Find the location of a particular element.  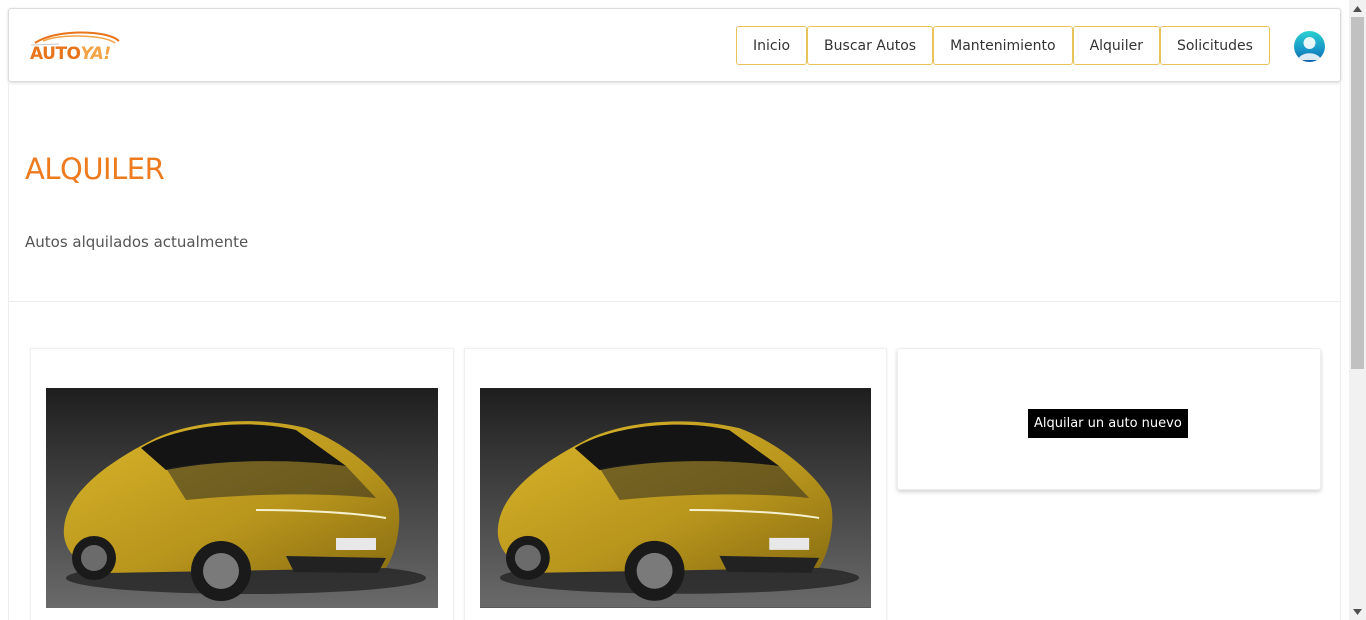

page-title: ALQUILER is located at coordinates (95, 169).